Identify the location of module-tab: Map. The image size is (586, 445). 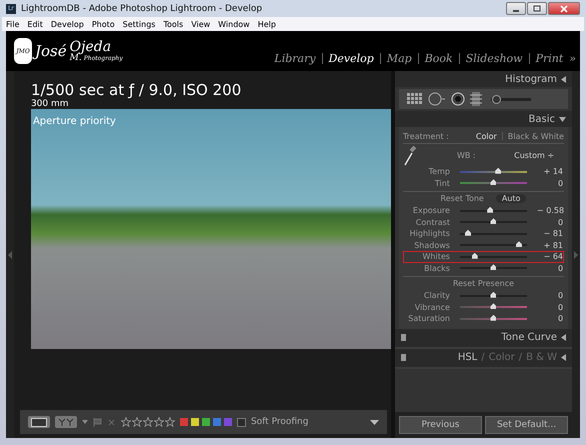
(399, 58).